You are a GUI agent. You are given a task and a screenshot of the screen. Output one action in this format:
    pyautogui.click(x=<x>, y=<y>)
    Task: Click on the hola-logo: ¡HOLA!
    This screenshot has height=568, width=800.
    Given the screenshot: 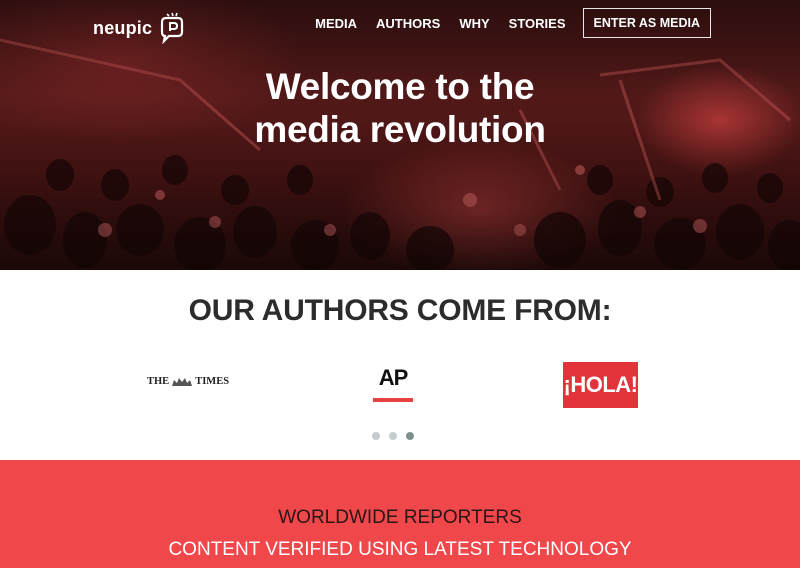 What is the action you would take?
    pyautogui.click(x=600, y=385)
    